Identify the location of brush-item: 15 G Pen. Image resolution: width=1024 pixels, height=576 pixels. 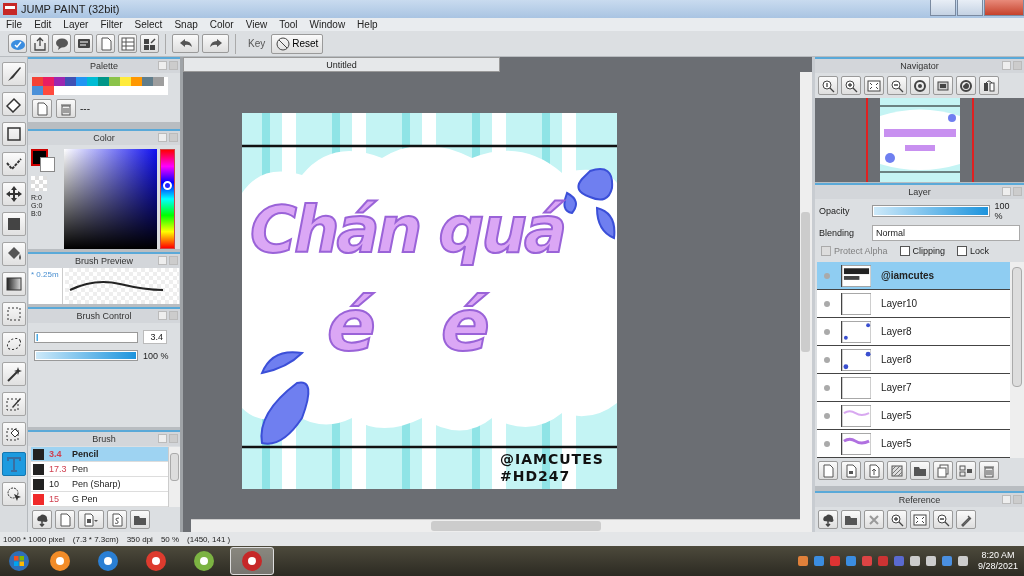
(99, 499).